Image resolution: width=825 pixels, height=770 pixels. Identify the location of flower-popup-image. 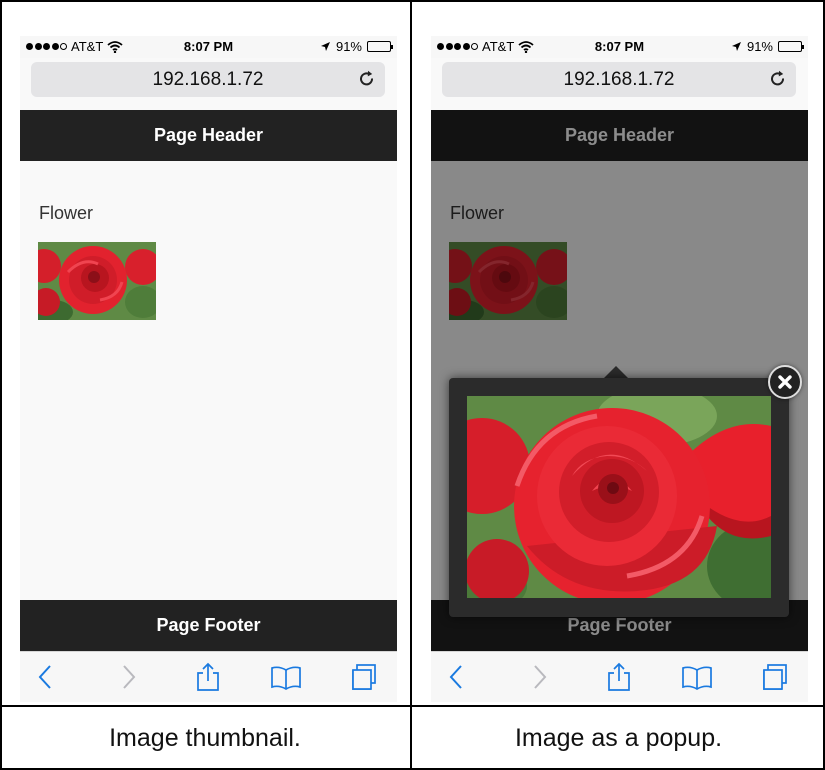
(619, 497).